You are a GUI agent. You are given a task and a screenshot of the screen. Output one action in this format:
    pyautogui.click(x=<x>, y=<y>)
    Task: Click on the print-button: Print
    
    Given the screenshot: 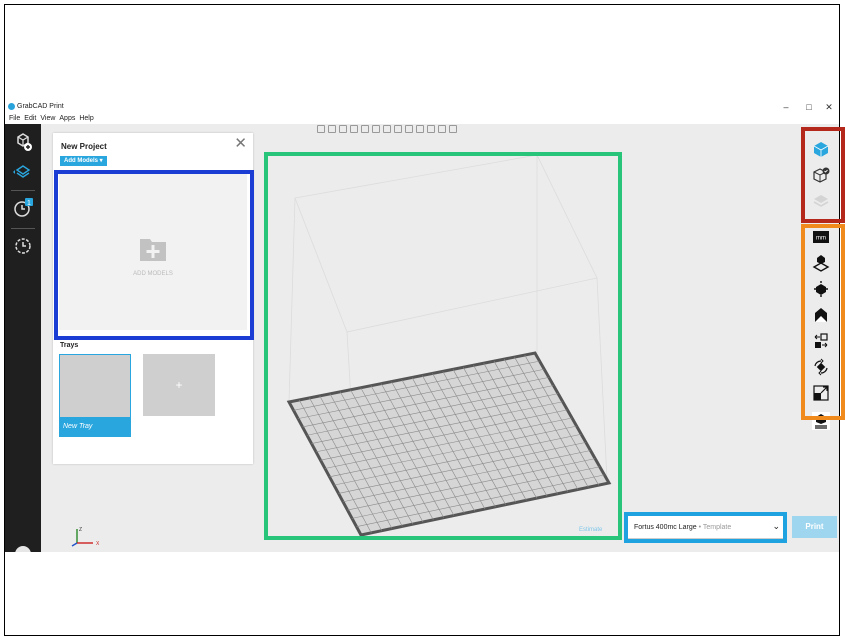 What is the action you would take?
    pyautogui.click(x=814, y=527)
    